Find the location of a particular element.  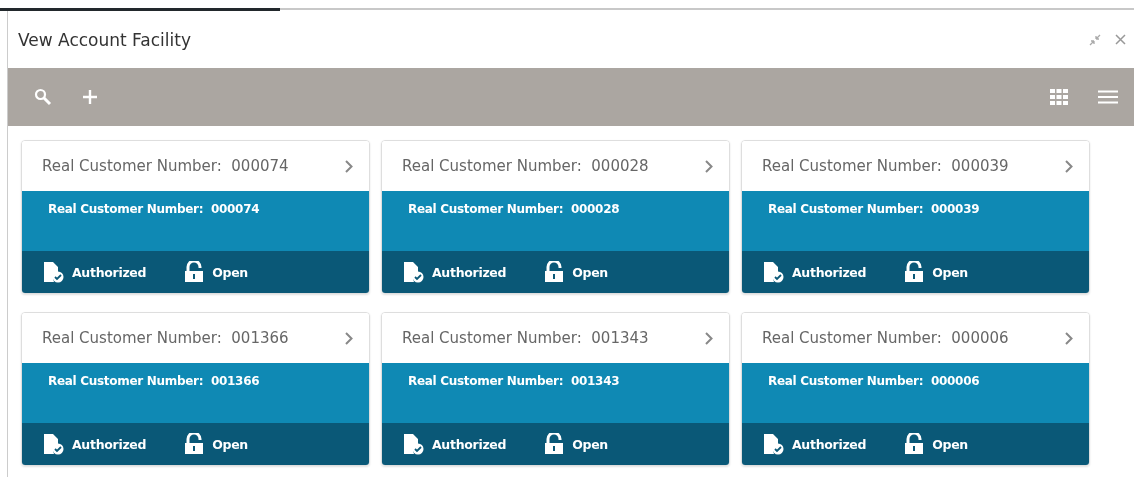

card-header-link: Real Customer Number: 001366 is located at coordinates (195, 338).